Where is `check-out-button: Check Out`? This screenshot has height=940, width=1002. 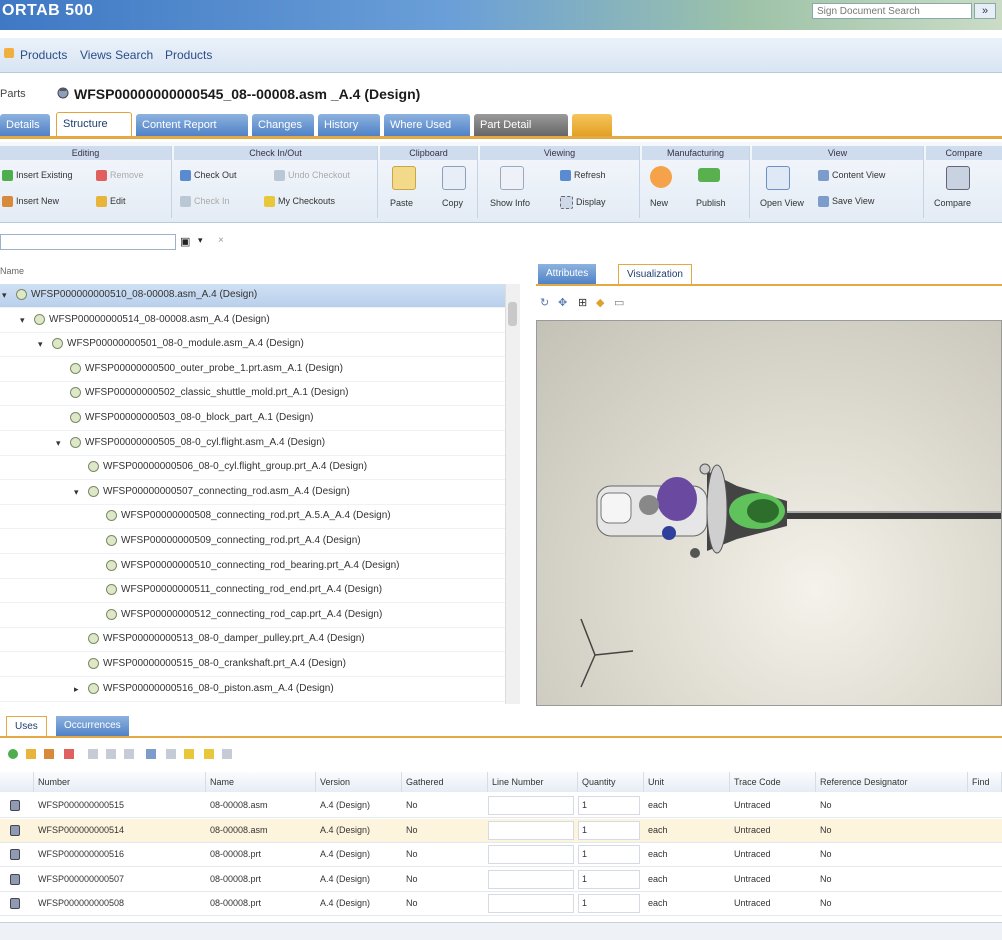
check-out-button: Check Out is located at coordinates (208, 176).